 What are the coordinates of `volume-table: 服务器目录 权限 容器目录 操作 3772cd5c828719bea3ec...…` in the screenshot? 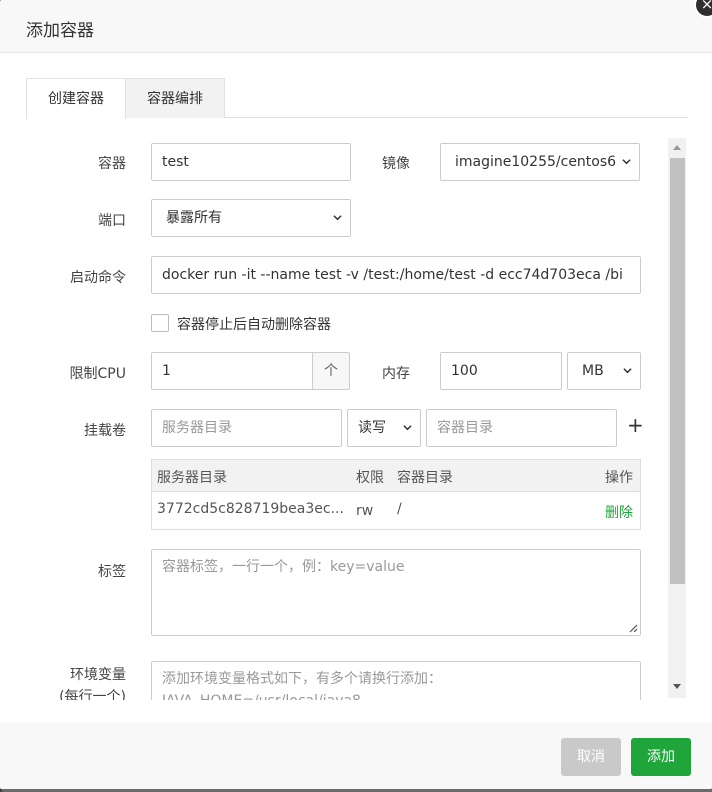 It's located at (396, 494).